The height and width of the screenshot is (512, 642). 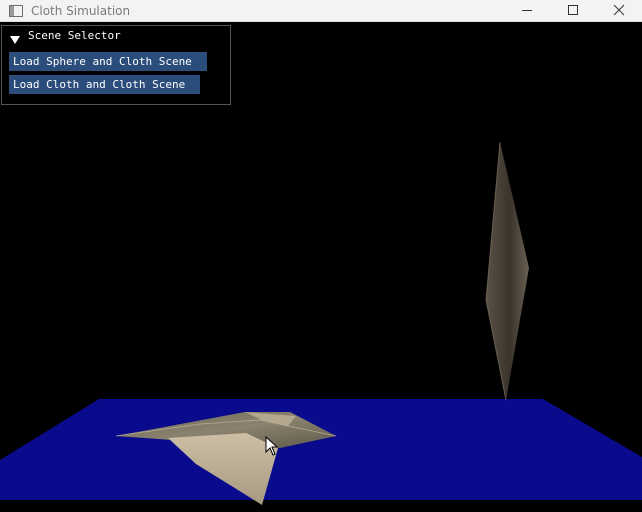 I want to click on minimize-button, so click(x=527, y=10).